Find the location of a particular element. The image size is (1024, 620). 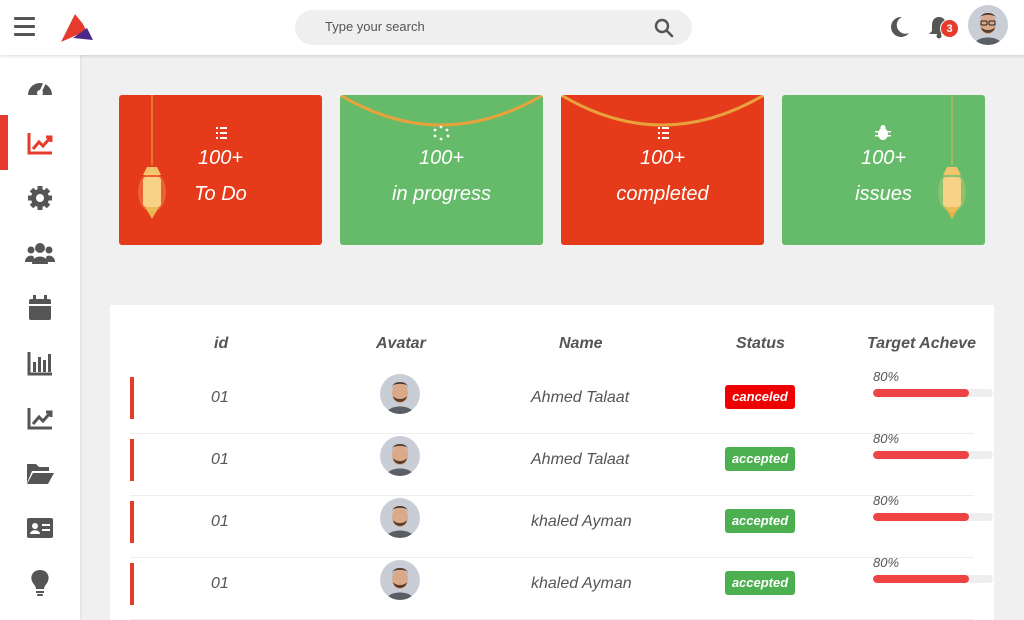

sidebar-item-dashboard is located at coordinates (40, 87).